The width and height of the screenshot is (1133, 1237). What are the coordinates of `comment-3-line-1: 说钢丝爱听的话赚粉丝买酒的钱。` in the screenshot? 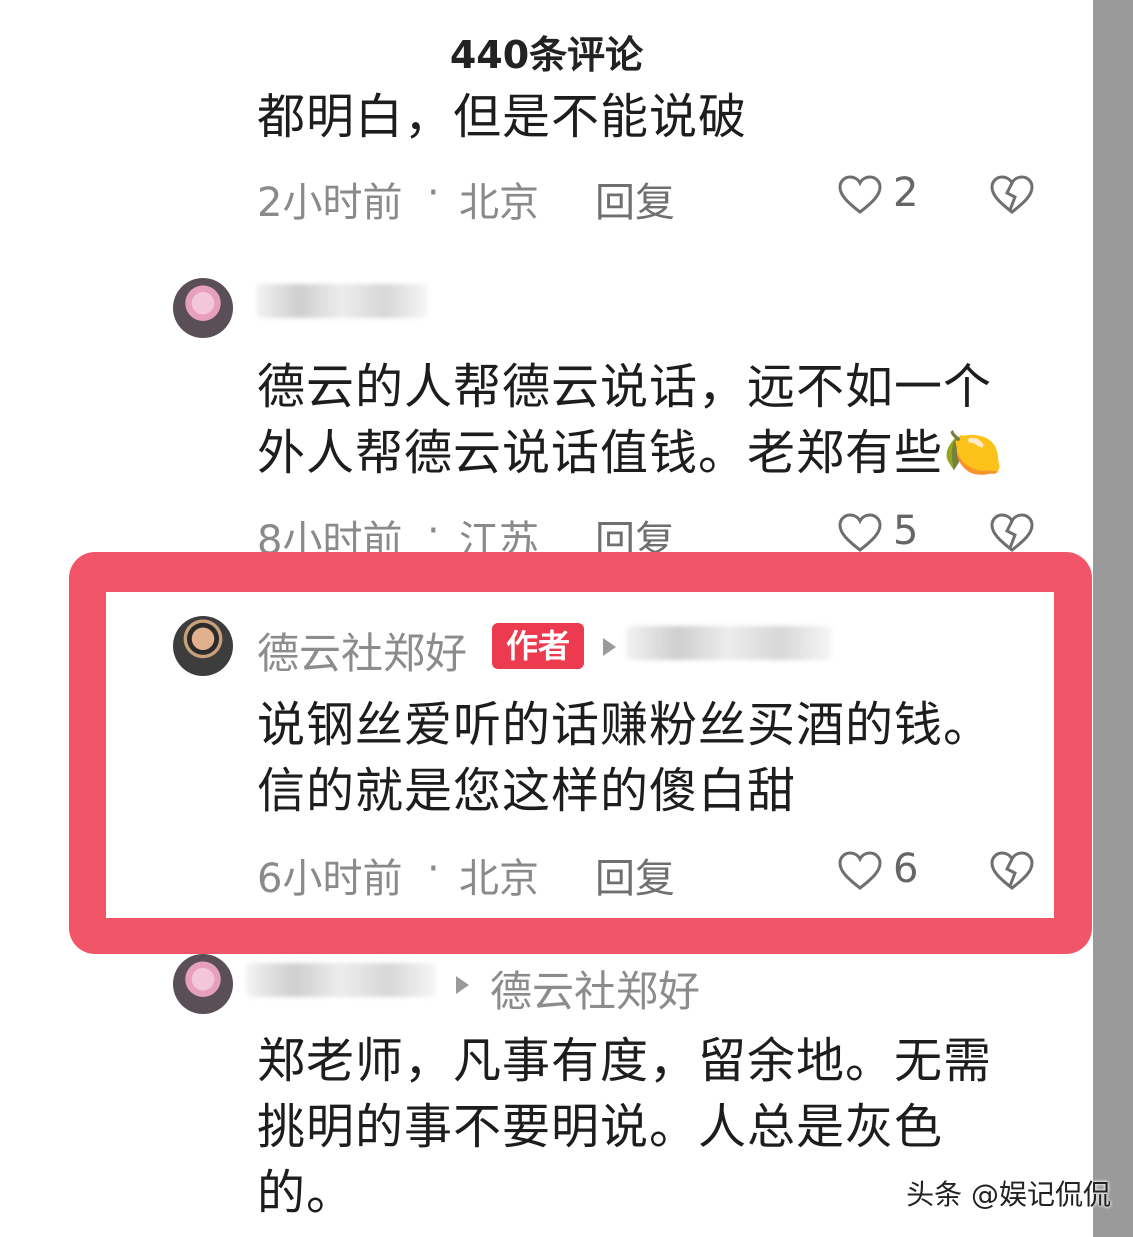 It's located at (625, 725).